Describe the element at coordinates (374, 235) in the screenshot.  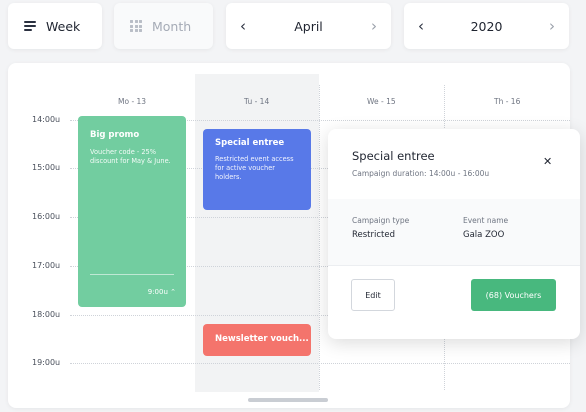
I see `campaign-type-value: Restricted` at that location.